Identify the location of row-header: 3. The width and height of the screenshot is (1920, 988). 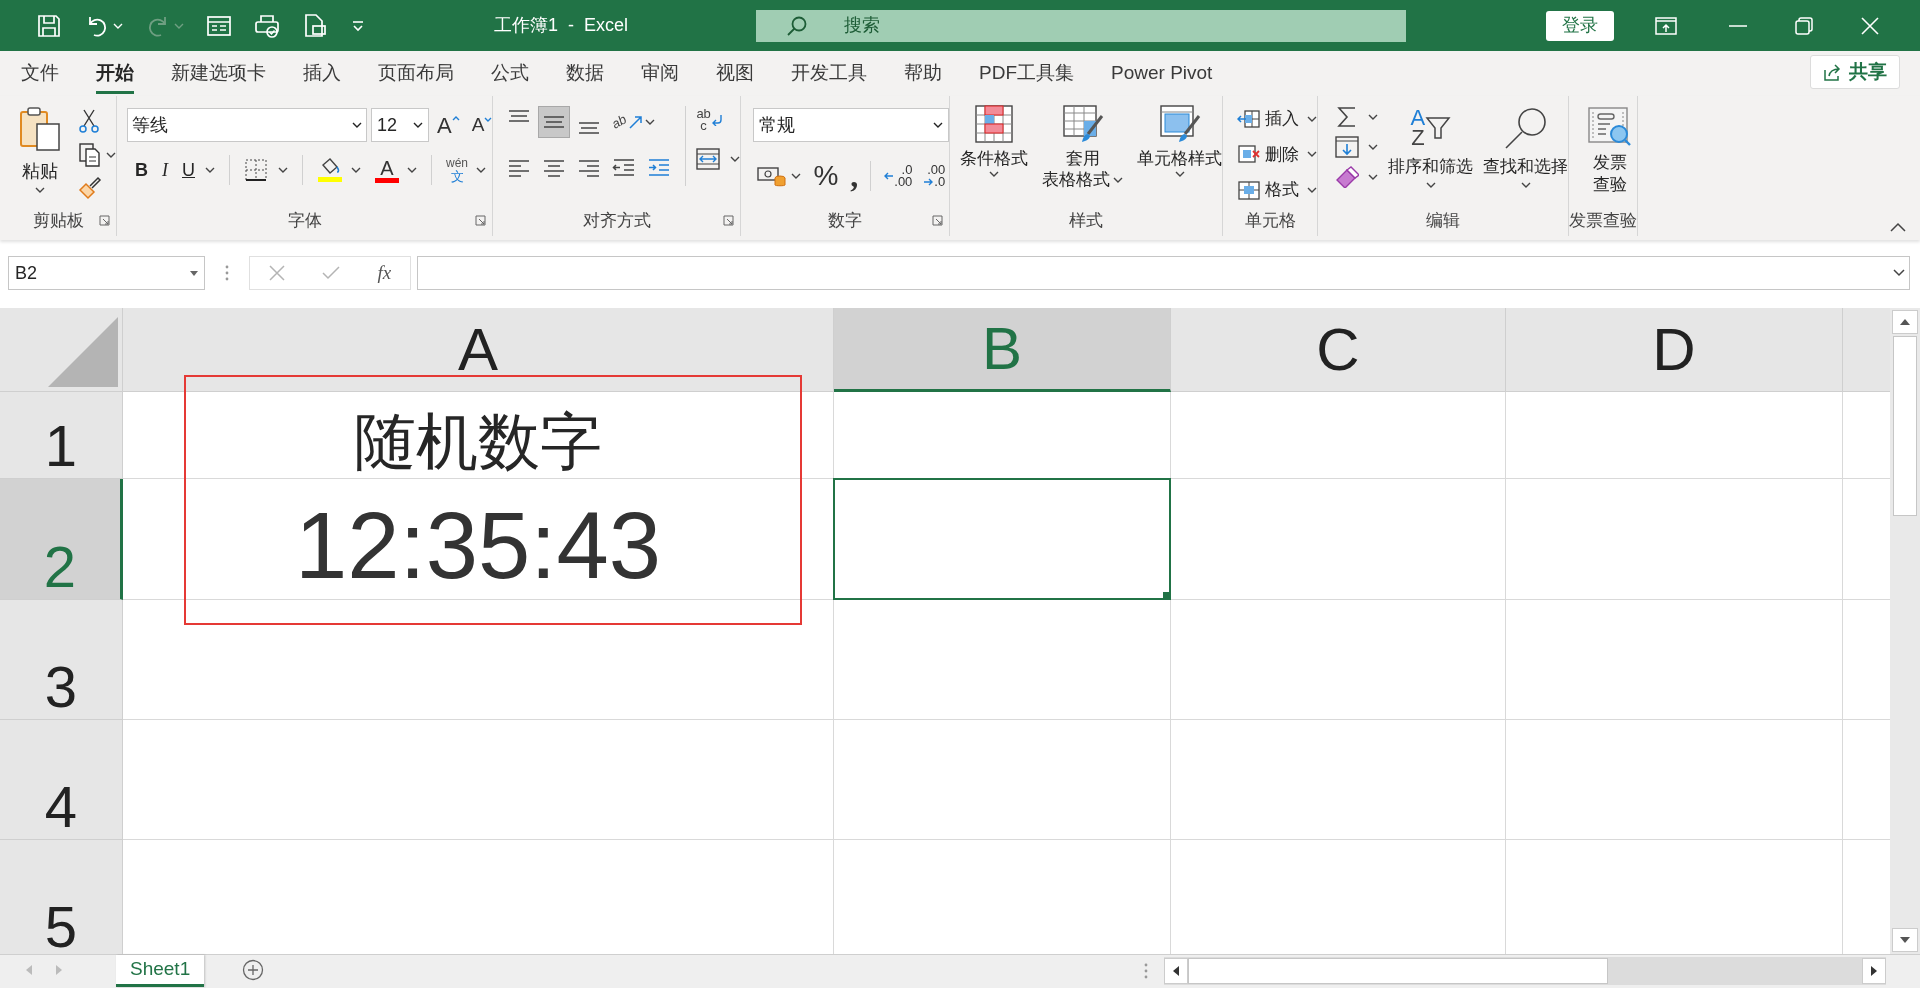
(61, 660).